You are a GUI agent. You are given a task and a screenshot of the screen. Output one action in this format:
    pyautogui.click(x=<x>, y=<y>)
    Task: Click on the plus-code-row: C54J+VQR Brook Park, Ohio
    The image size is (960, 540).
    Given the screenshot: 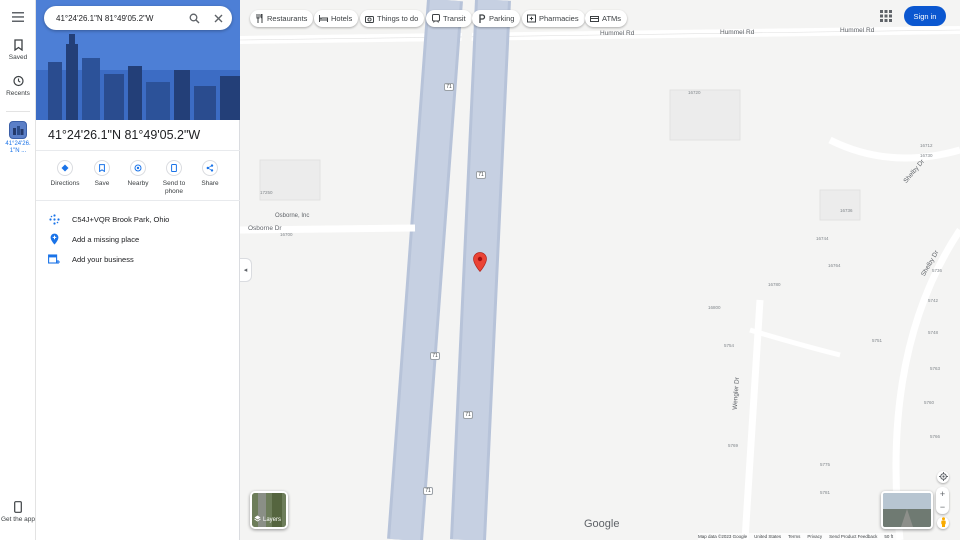 What is the action you would take?
    pyautogui.click(x=138, y=219)
    